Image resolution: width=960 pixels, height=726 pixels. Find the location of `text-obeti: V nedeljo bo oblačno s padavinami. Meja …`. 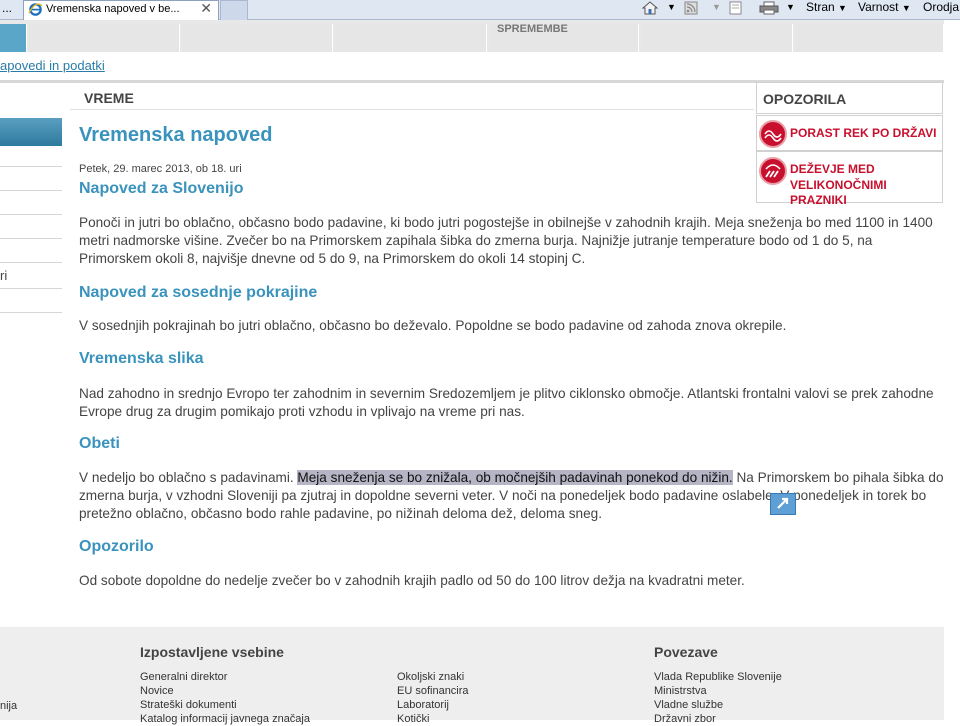

text-obeti: V nedeljo bo oblačno s padavinami. Meja … is located at coordinates (512, 496).